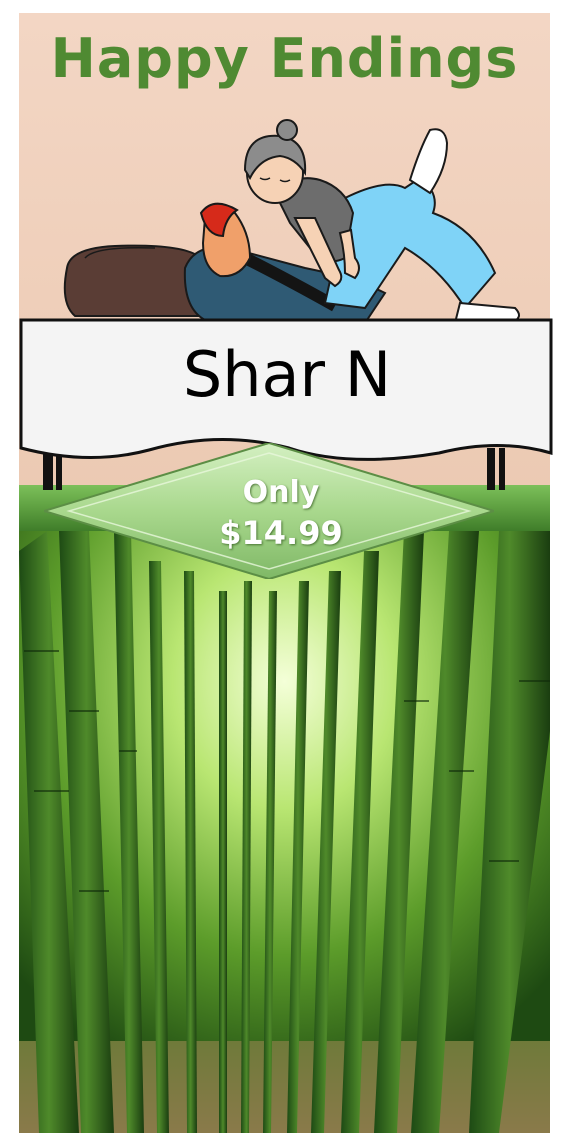 Image resolution: width=562 pixels, height=1138 pixels. I want to click on price-diamond, so click(269, 511).